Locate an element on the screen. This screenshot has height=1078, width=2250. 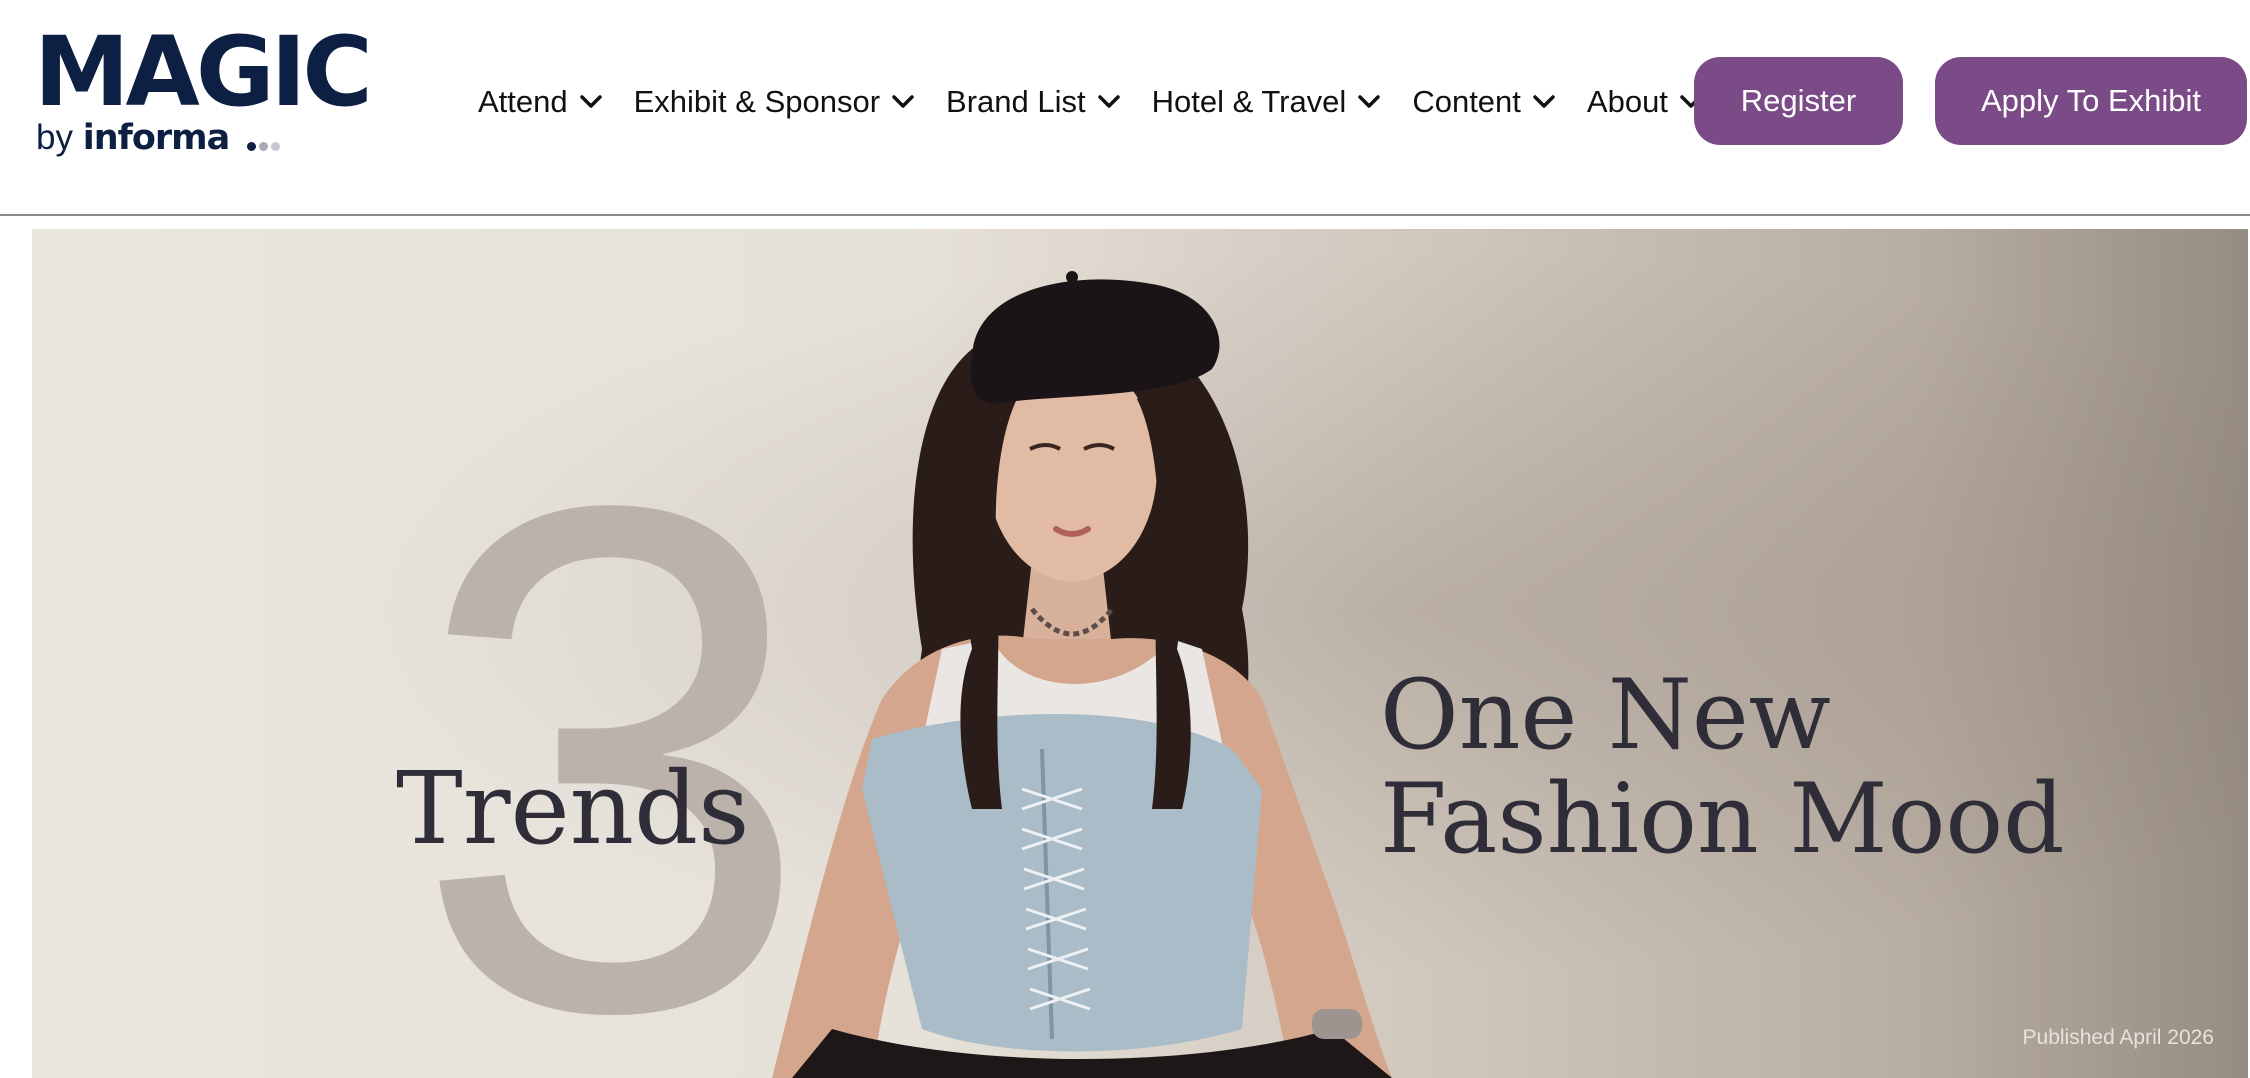
logo-wordmark: MAGIC is located at coordinates (203, 72).